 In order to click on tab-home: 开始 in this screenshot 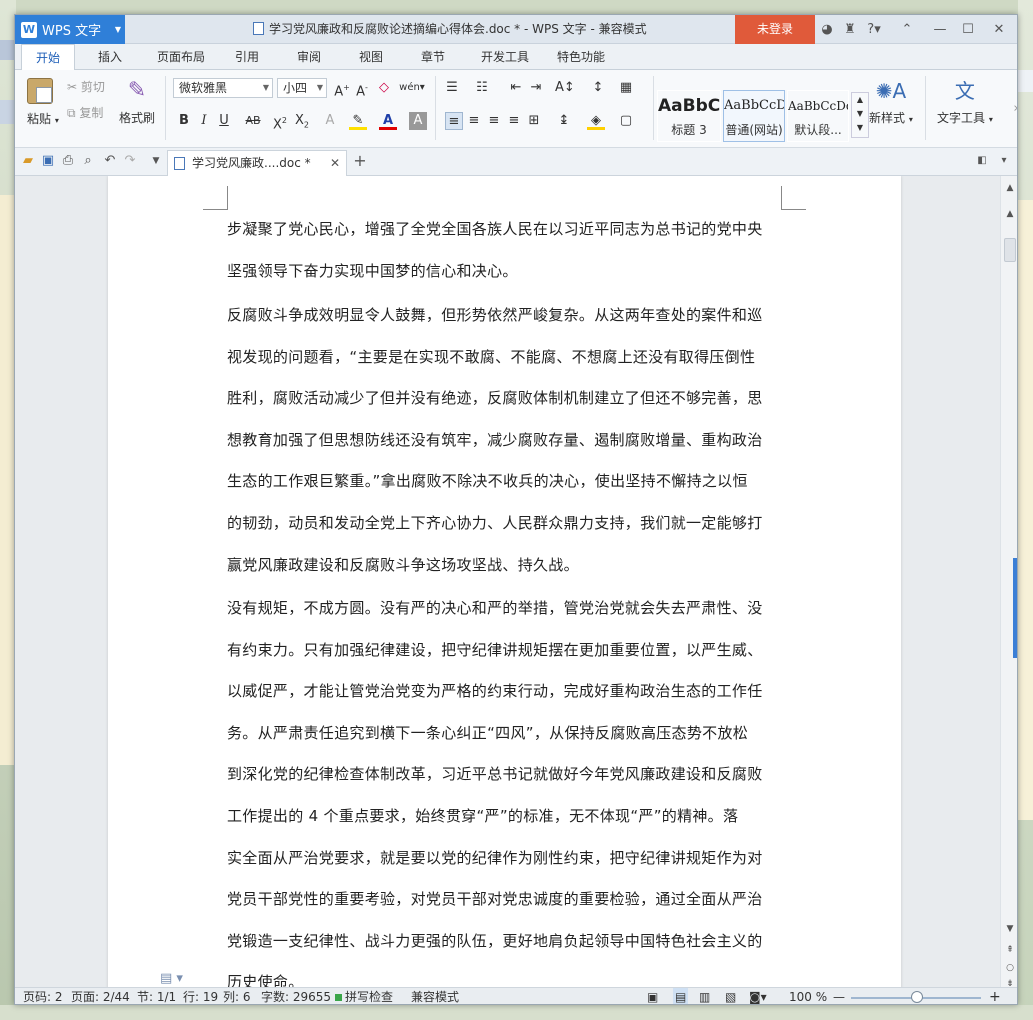, I will do `click(48, 57)`.